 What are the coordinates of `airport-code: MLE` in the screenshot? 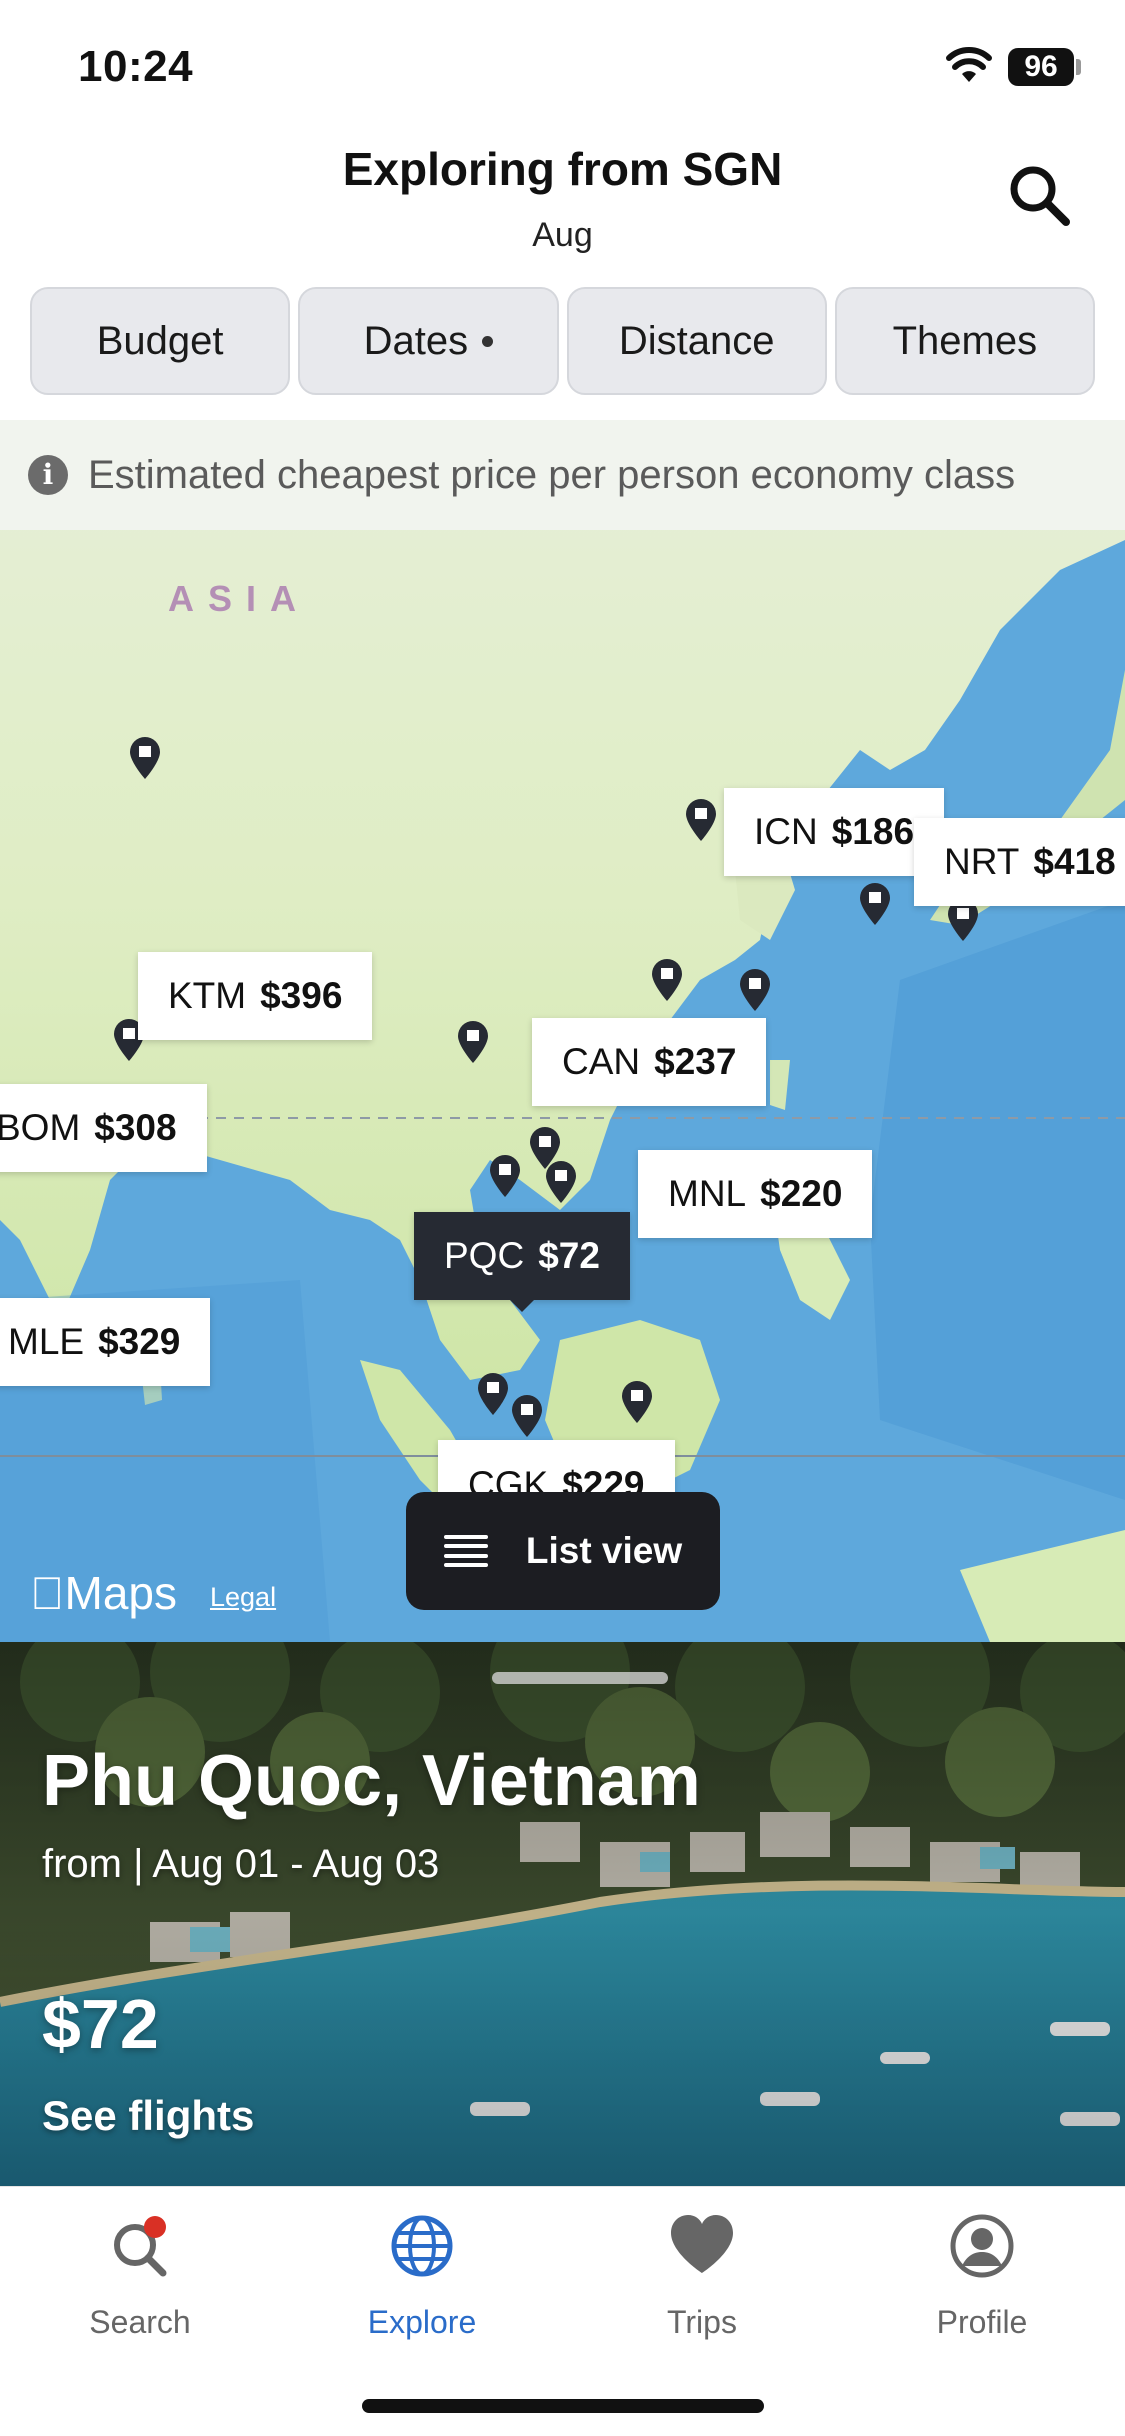 It's located at (46, 1341).